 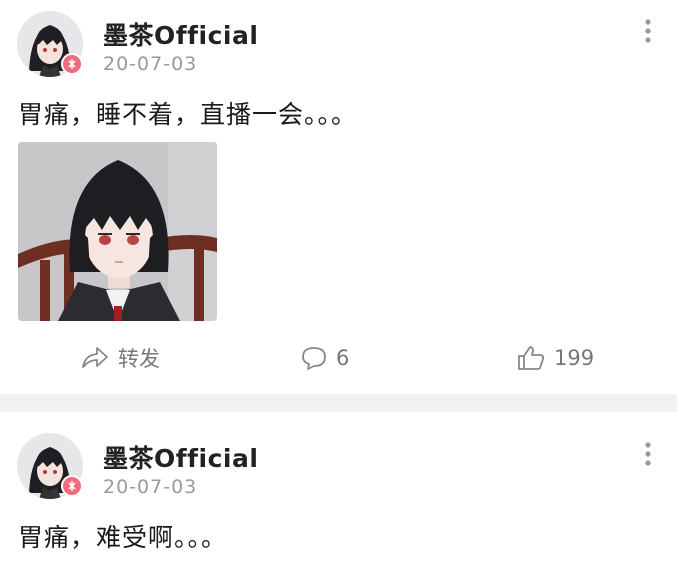 What do you see at coordinates (123, 537) in the screenshot?
I see `post-text: 胃痛，难受啊。。。` at bounding box center [123, 537].